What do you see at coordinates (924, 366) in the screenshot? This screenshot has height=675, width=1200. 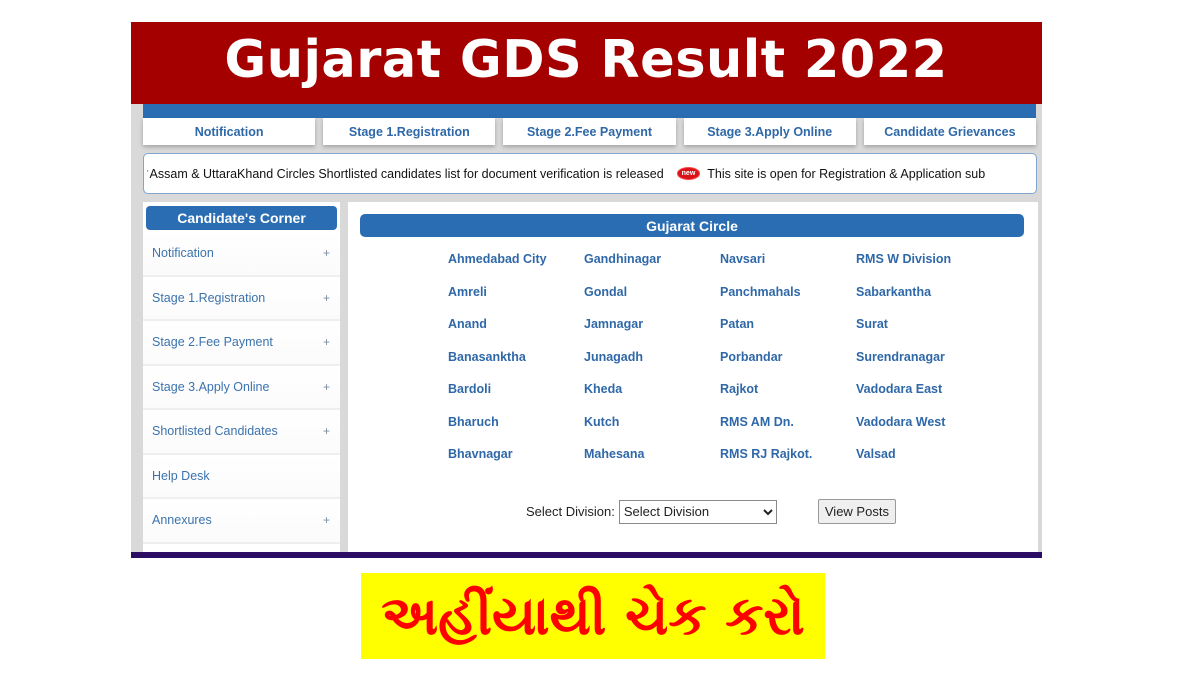 I see `division-link: Surendranagar` at bounding box center [924, 366].